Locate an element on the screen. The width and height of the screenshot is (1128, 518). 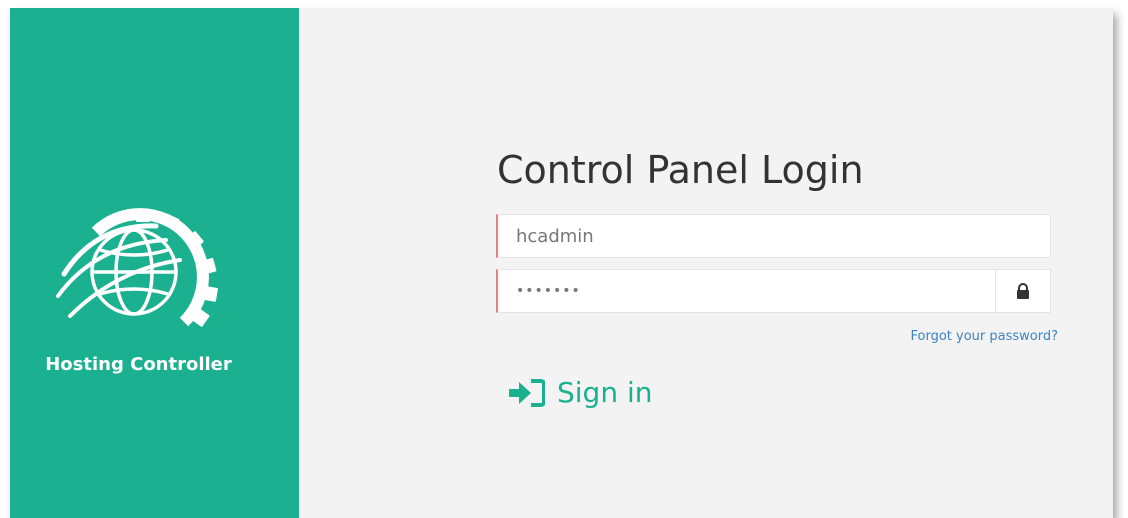
sign-in-label: Sign in is located at coordinates (605, 392).